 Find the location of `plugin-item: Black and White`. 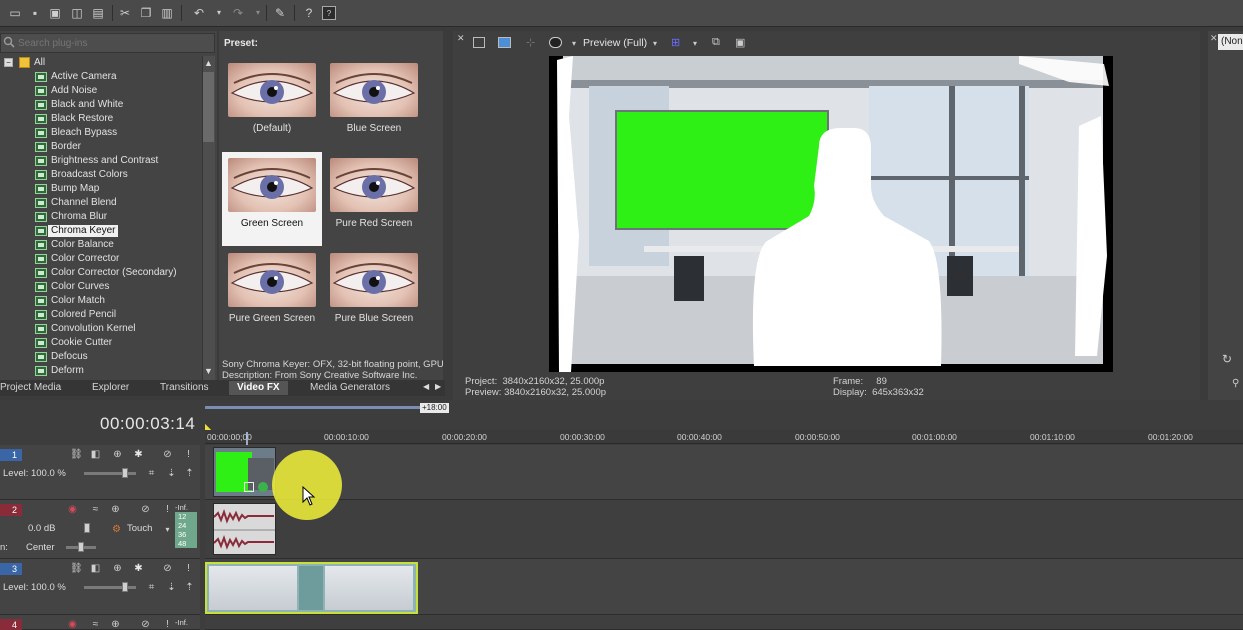

plugin-item: Black and White is located at coordinates (100, 105).